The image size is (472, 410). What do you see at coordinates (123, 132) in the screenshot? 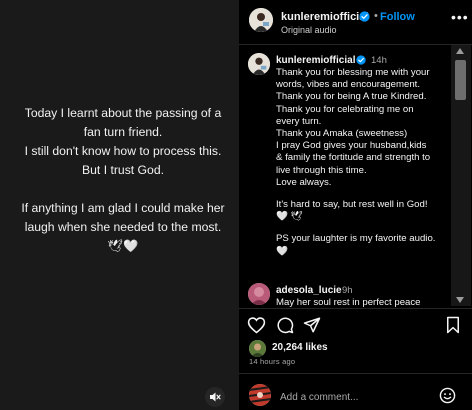
I see `story-line: fan turn friend.` at bounding box center [123, 132].